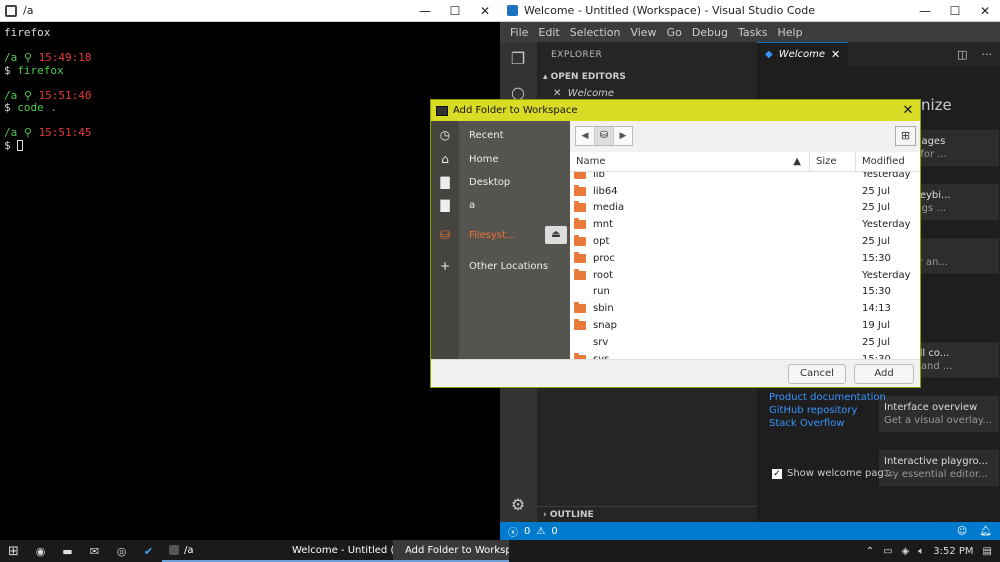 This screenshot has height=562, width=1000. Describe the element at coordinates (827, 397) in the screenshot. I see `link-product-documentation: Product documentation` at that location.